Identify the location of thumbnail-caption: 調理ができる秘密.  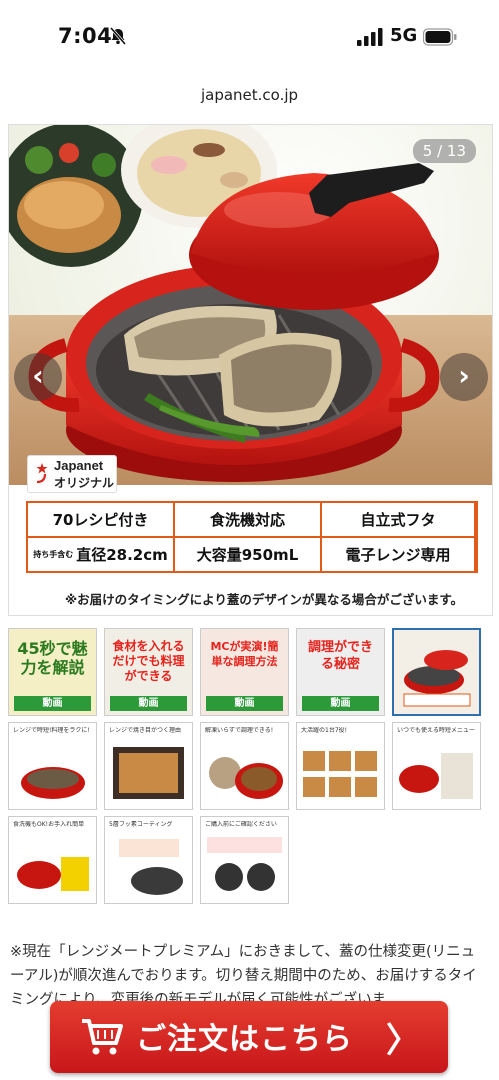
(340, 656).